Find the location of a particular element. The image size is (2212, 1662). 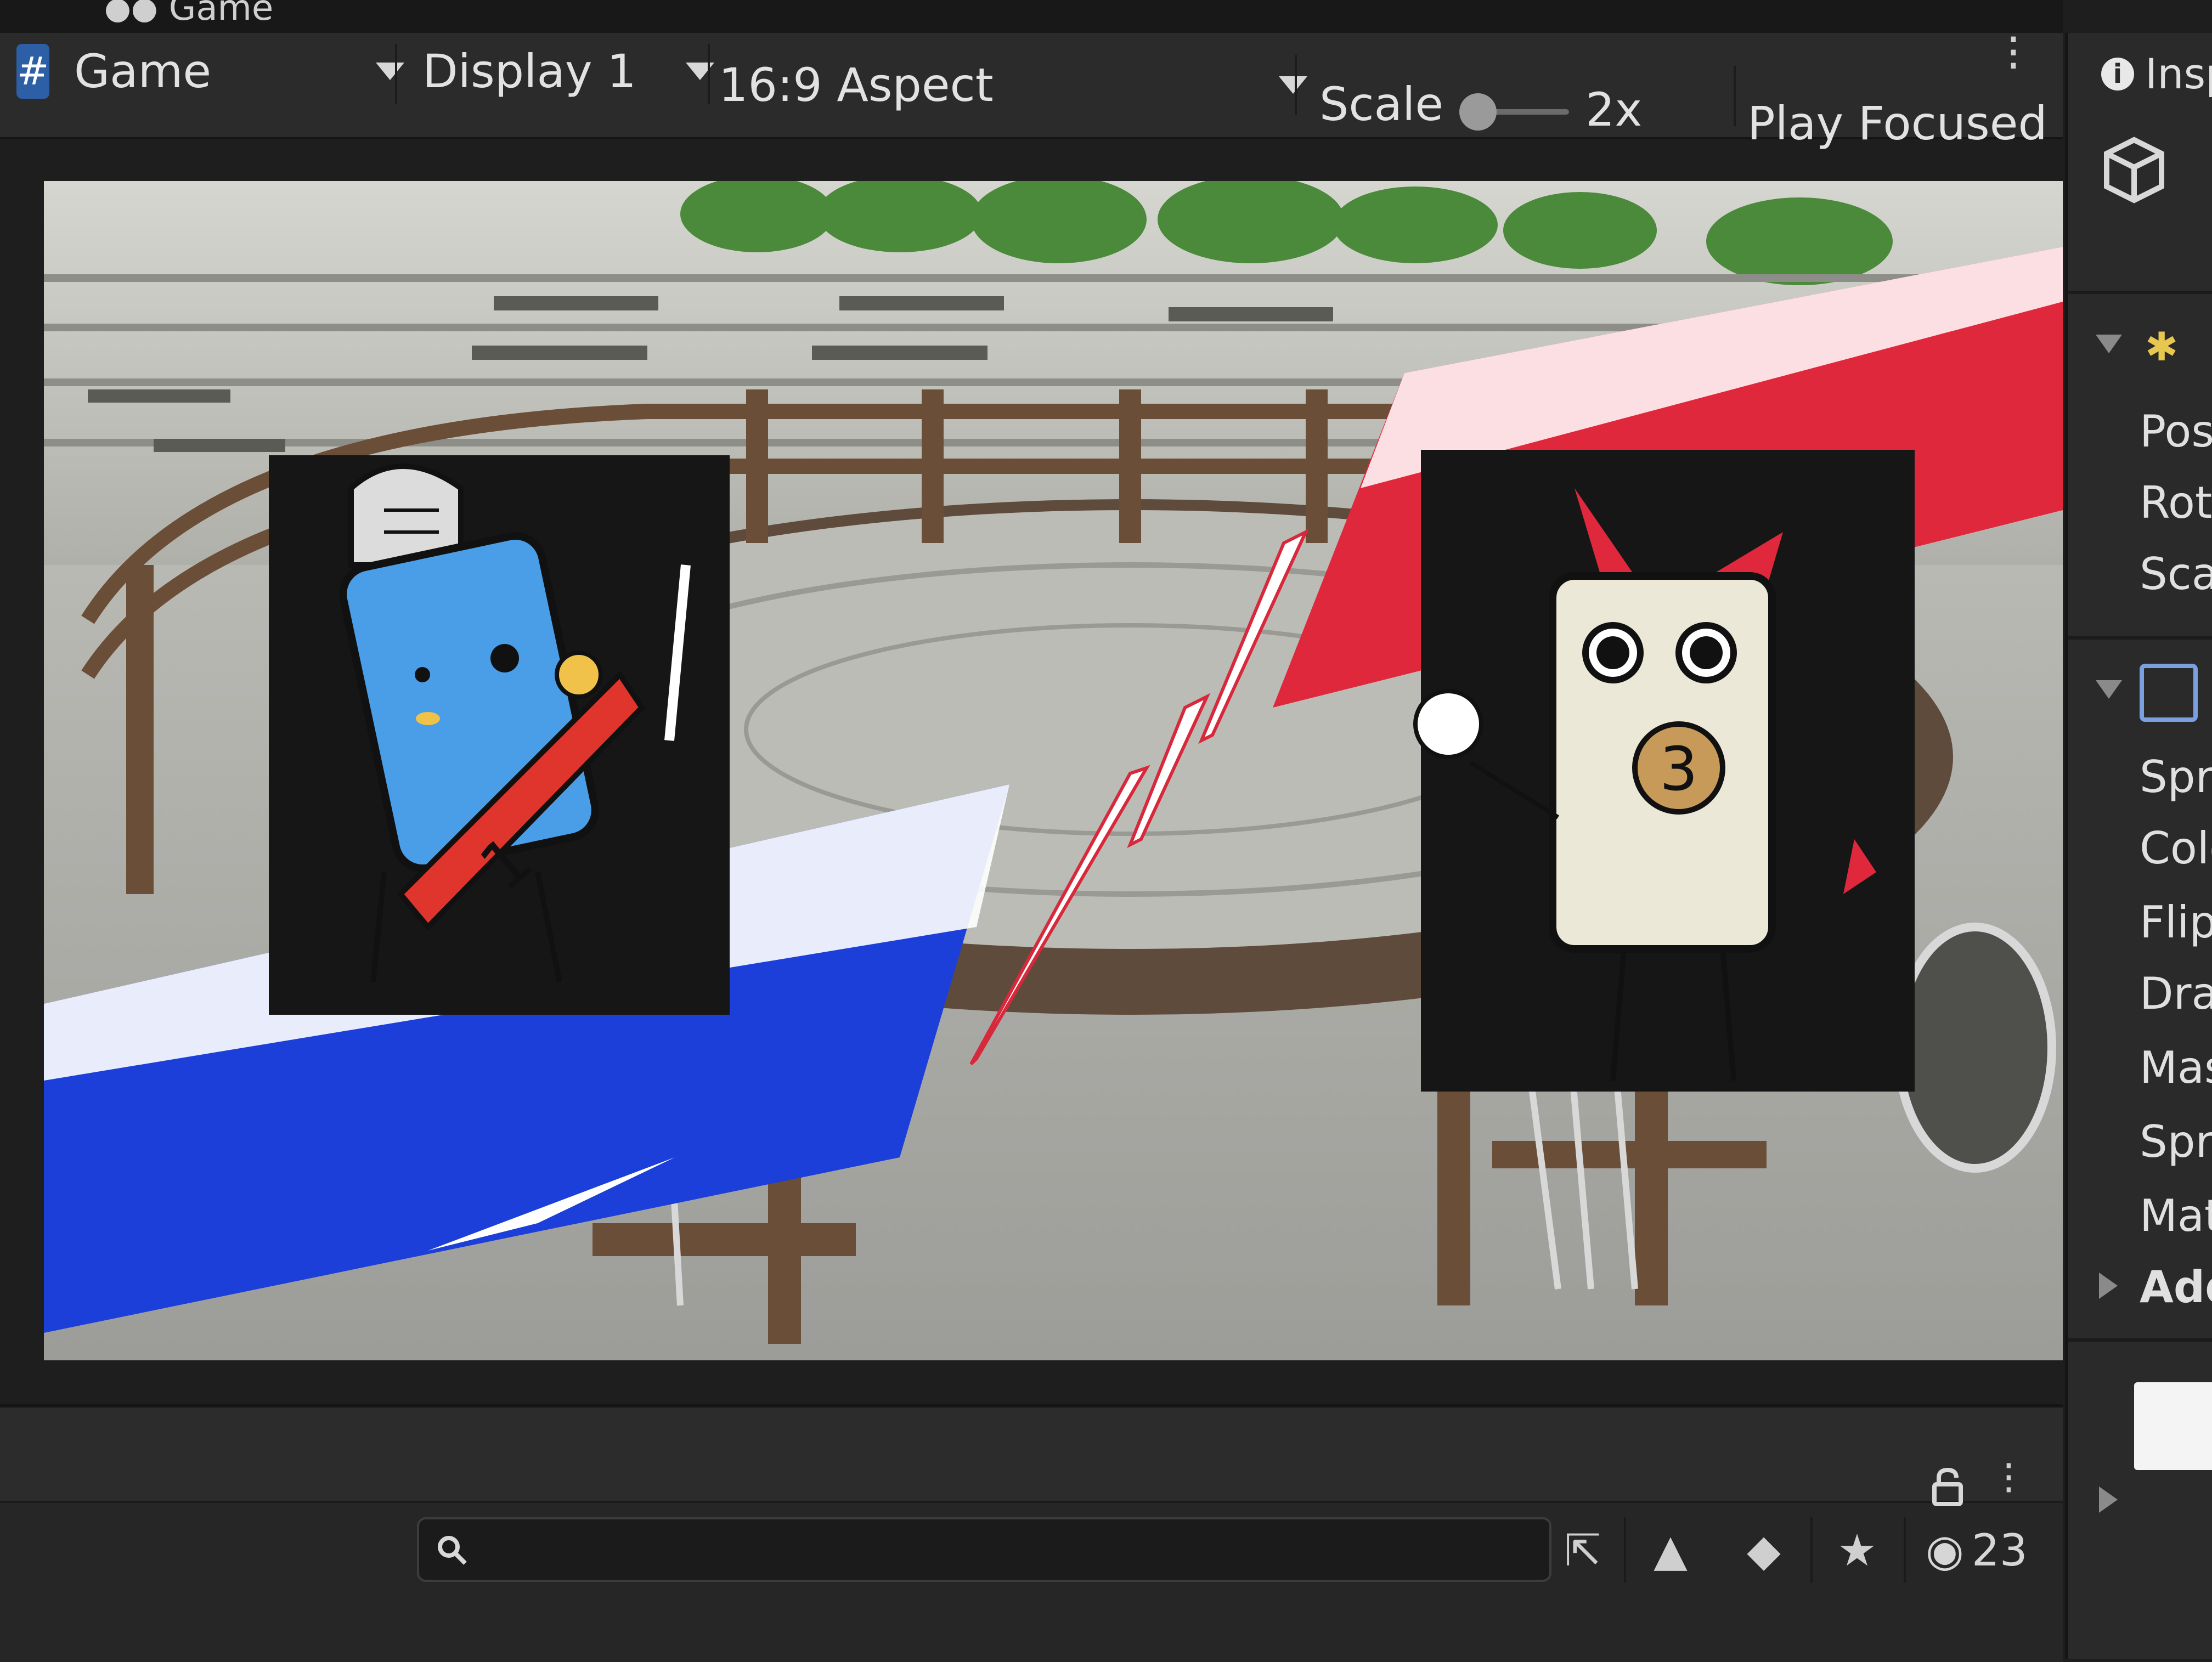

scale-value: 2x is located at coordinates (1614, 110).